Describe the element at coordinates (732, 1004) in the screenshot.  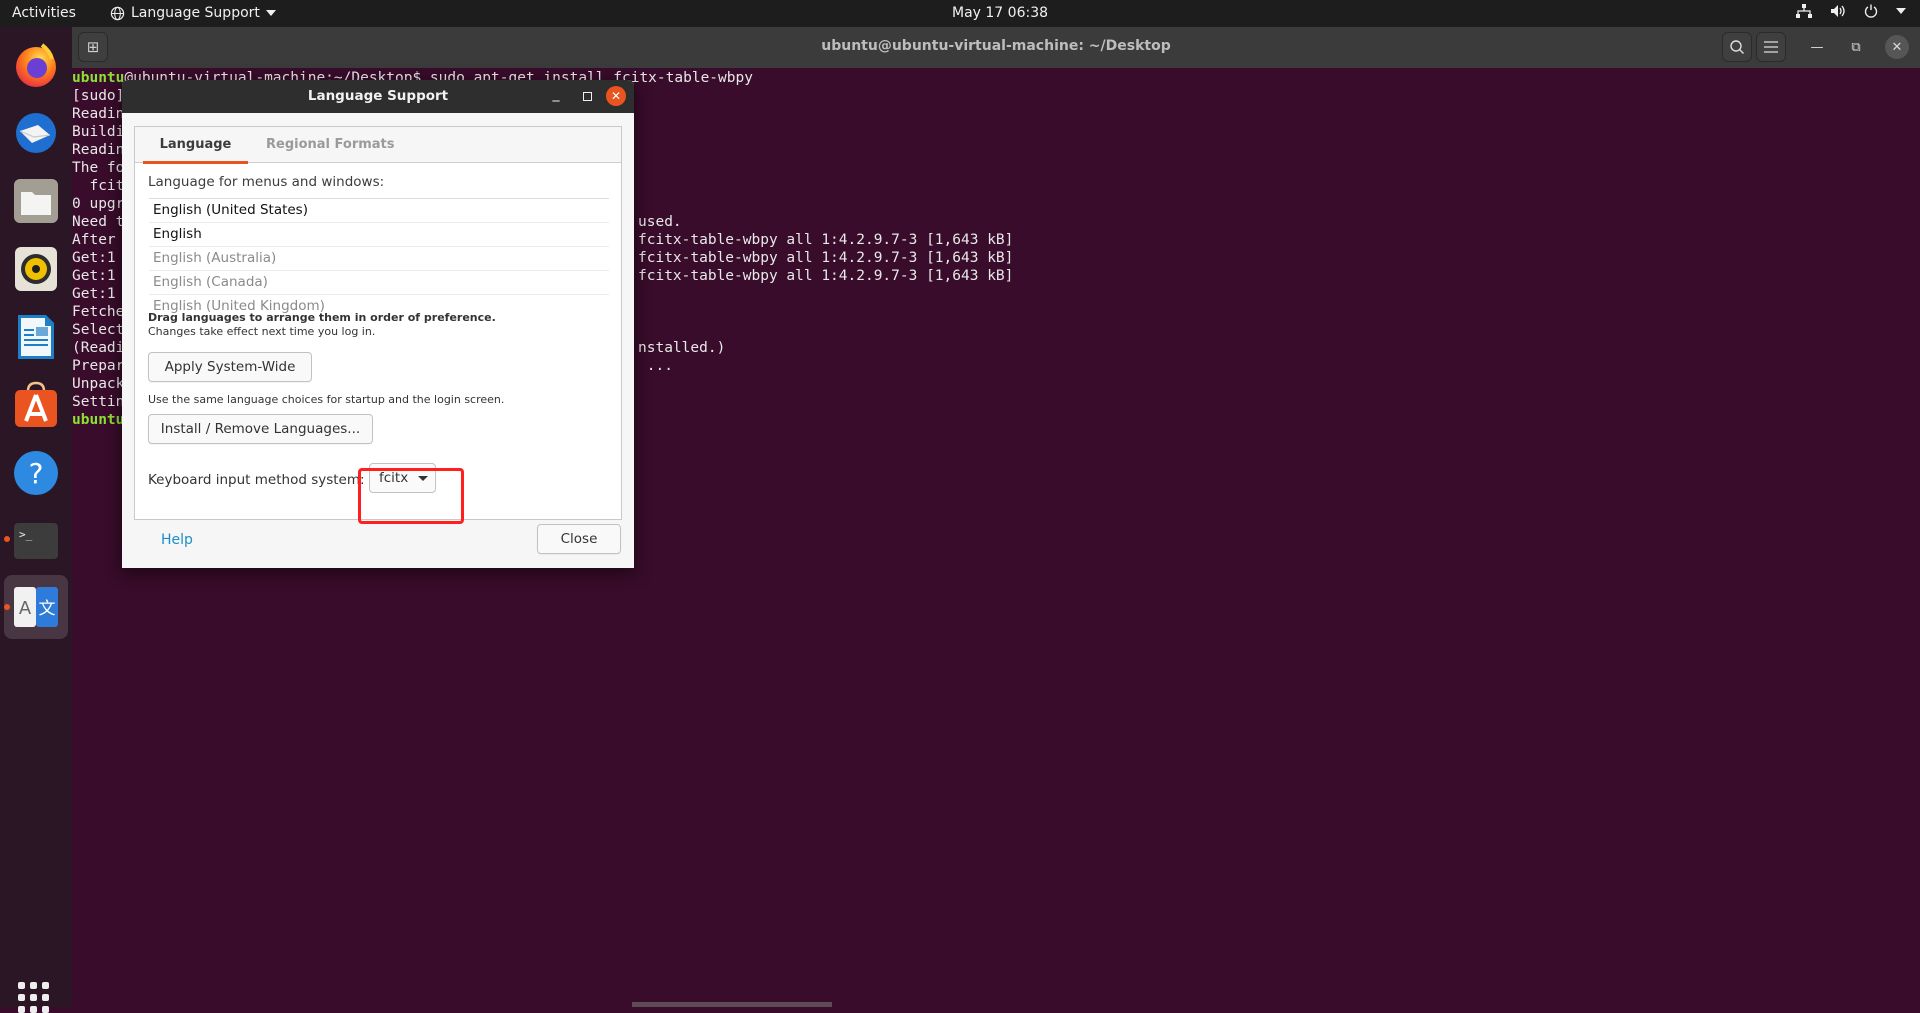
I see `terminal-scrollbar` at that location.